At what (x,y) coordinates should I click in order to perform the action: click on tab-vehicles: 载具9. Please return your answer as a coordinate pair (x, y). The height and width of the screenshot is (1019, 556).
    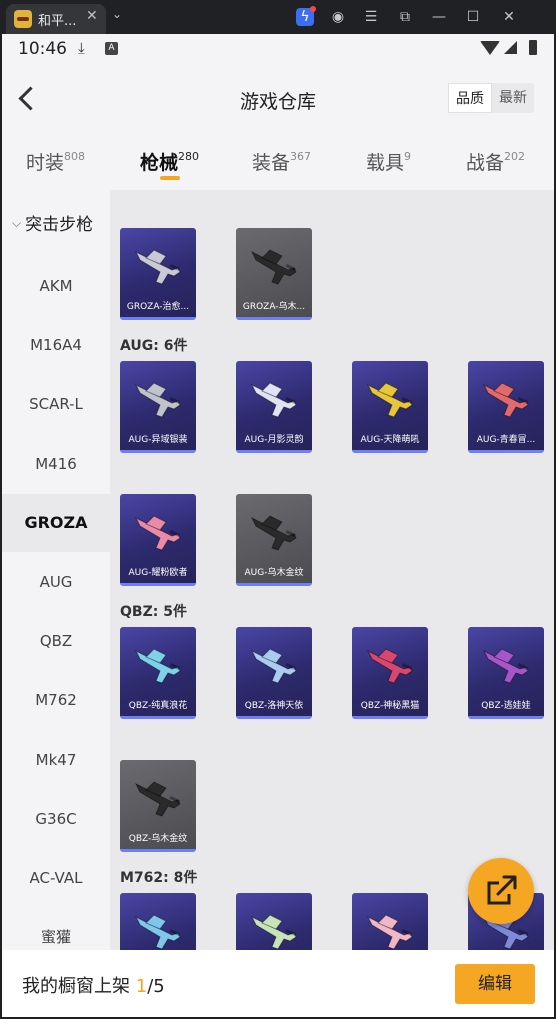
    Looking at the image, I should click on (388, 161).